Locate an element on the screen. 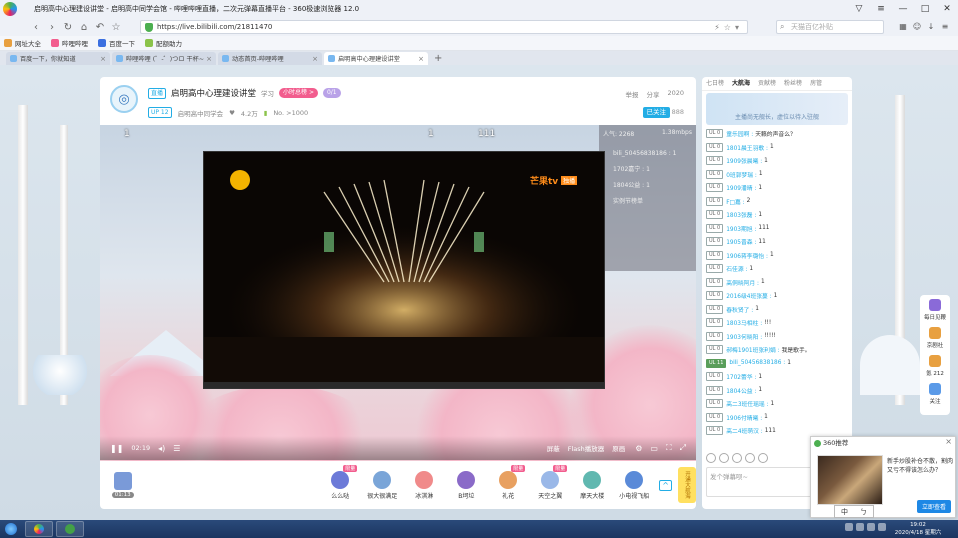 This screenshot has height=538, width=958. bookmark-item: 哔哩哔哩 is located at coordinates (69, 43).